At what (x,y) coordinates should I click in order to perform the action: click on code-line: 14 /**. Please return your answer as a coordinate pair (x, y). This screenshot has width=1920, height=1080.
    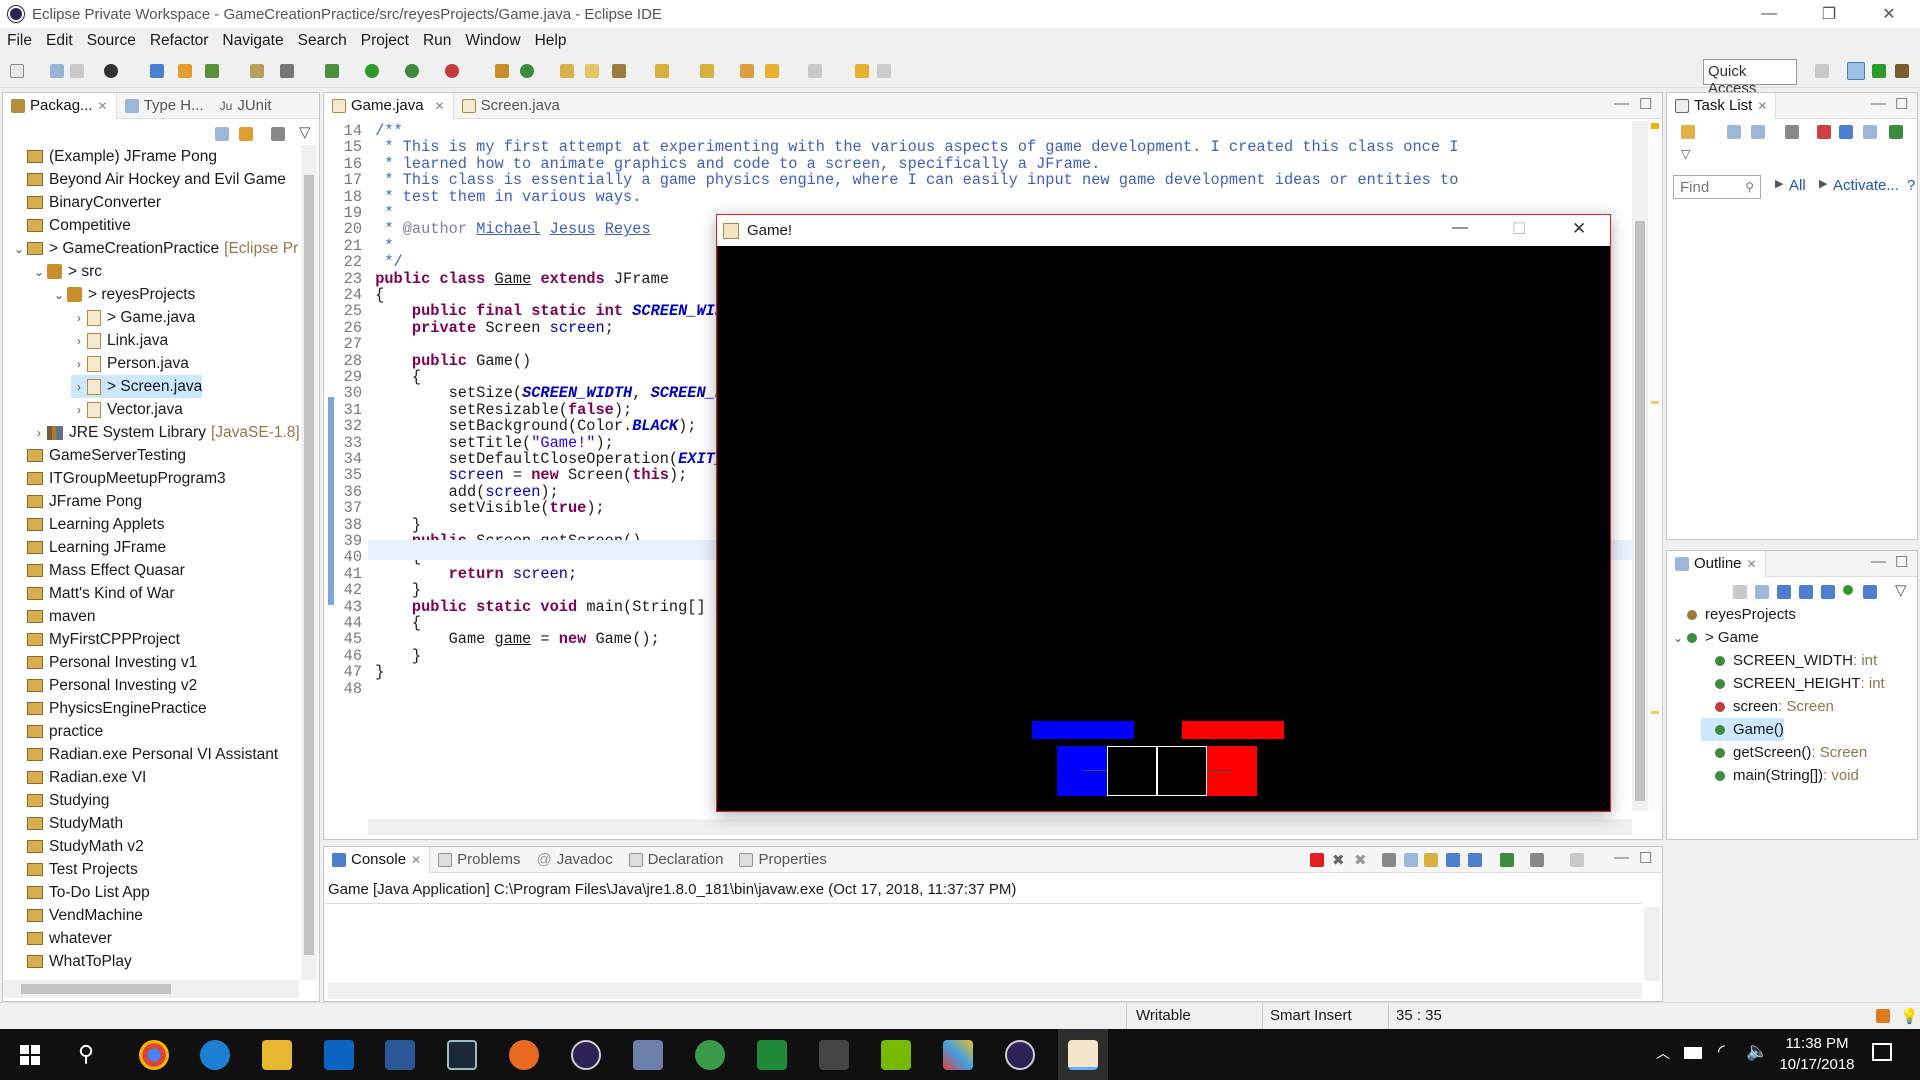
    Looking at the image, I should click on (367, 131).